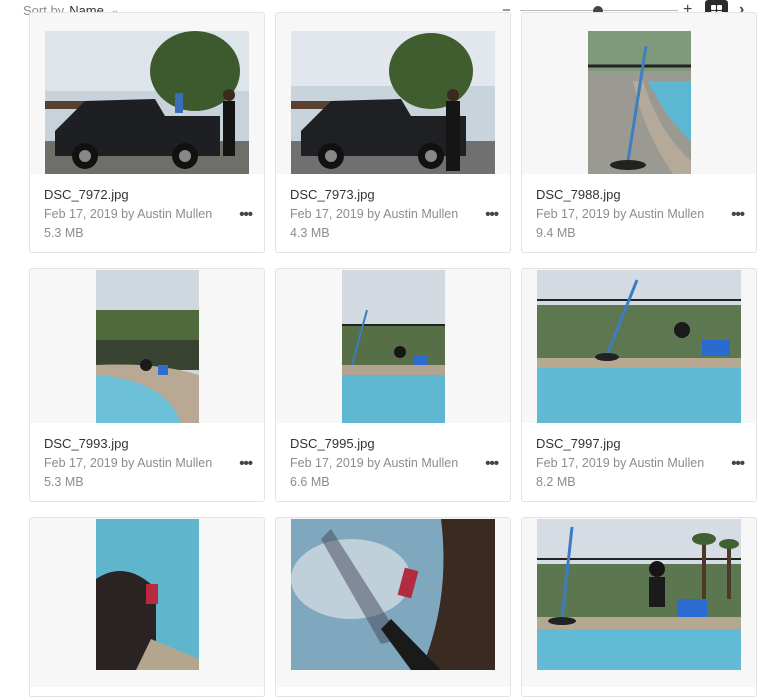  Describe the element at coordinates (332, 443) in the screenshot. I see `file-name: DSC_7995.jpg` at that location.